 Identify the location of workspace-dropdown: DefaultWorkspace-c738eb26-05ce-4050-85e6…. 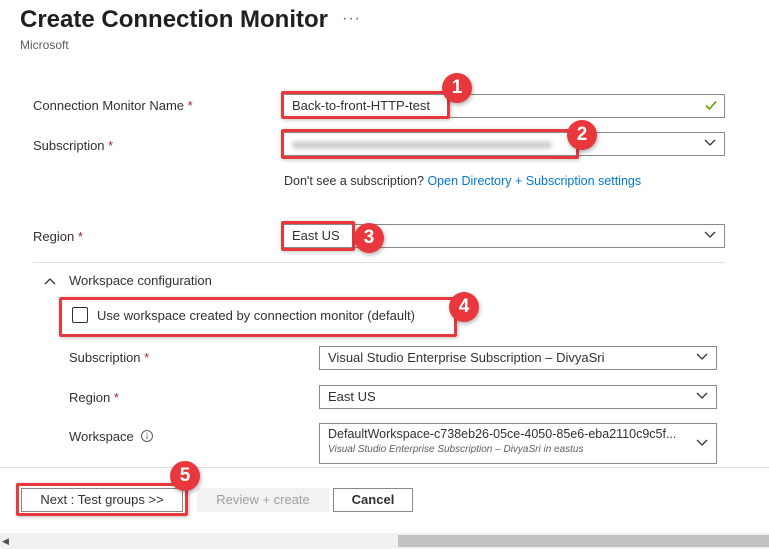
(518, 443).